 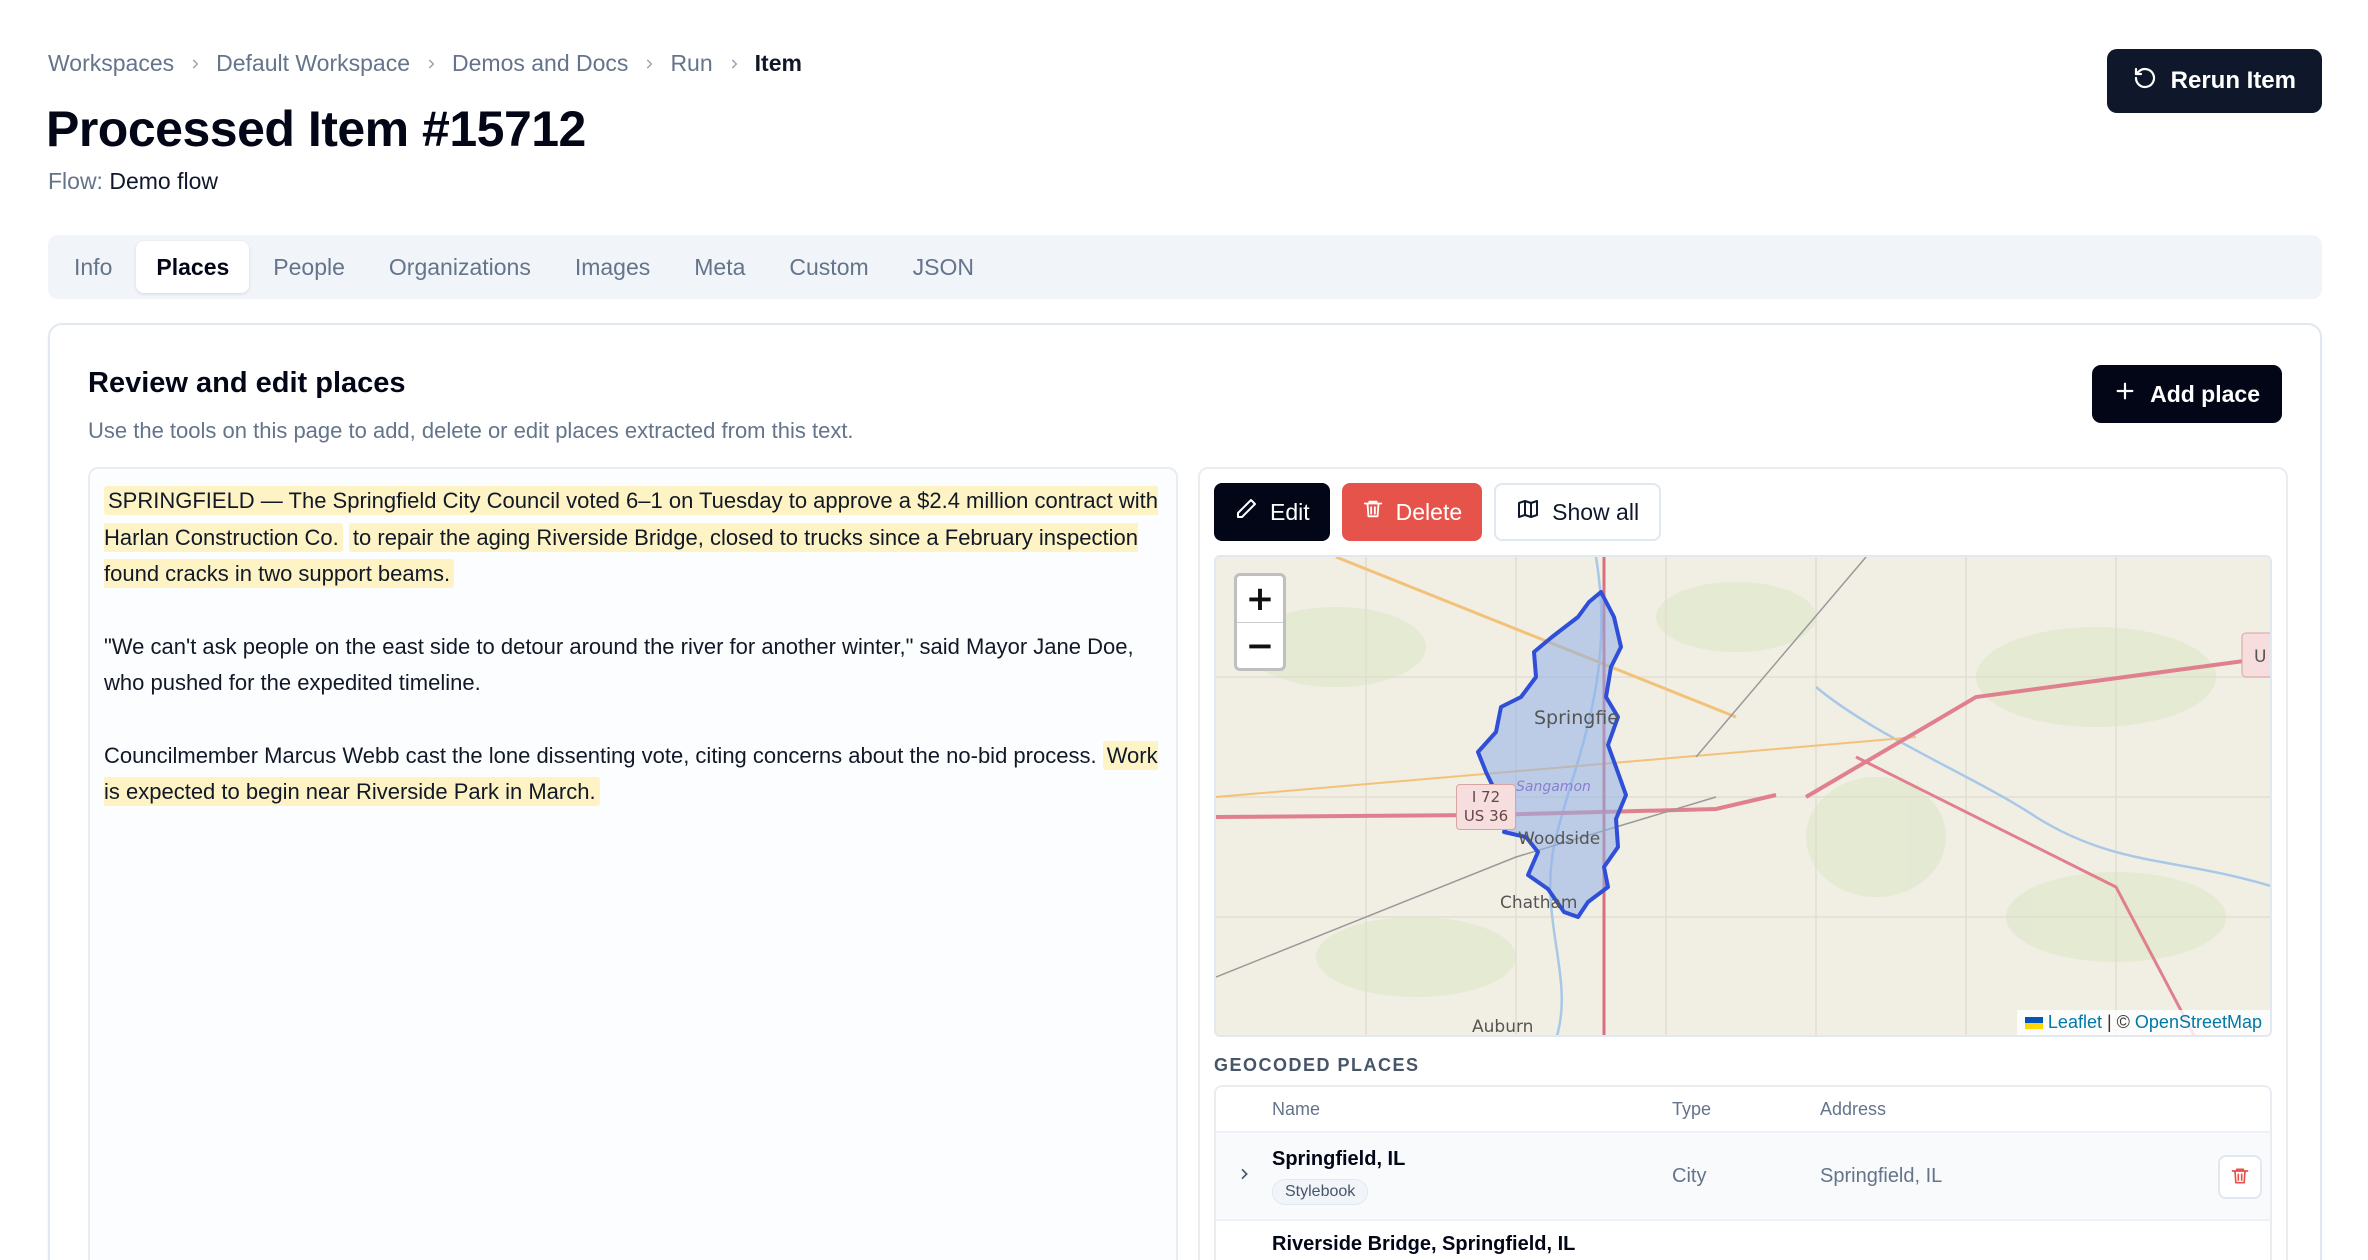 I want to click on map-label-springfield: Springfie, so click(x=1576, y=718).